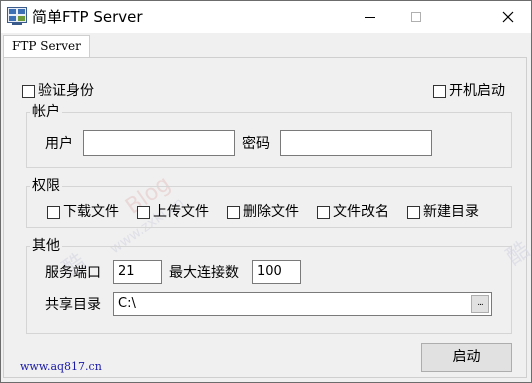 The width and height of the screenshot is (532, 383). What do you see at coordinates (91, 212) in the screenshot?
I see `permission-label: 下载文件` at bounding box center [91, 212].